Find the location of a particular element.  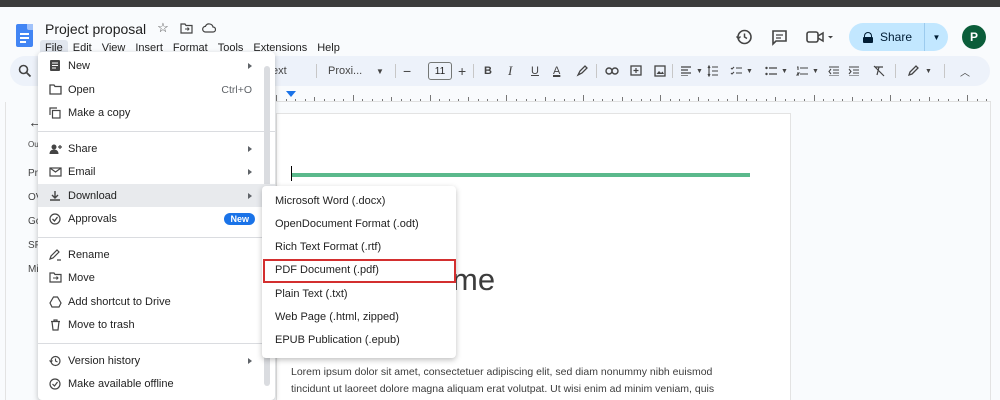

highlight-icon is located at coordinates (582, 71).